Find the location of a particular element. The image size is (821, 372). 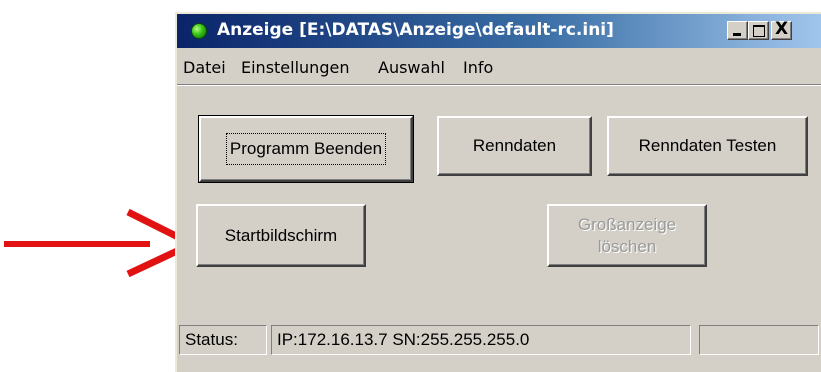

menu-einstellungen: Einstellungen is located at coordinates (295, 67).